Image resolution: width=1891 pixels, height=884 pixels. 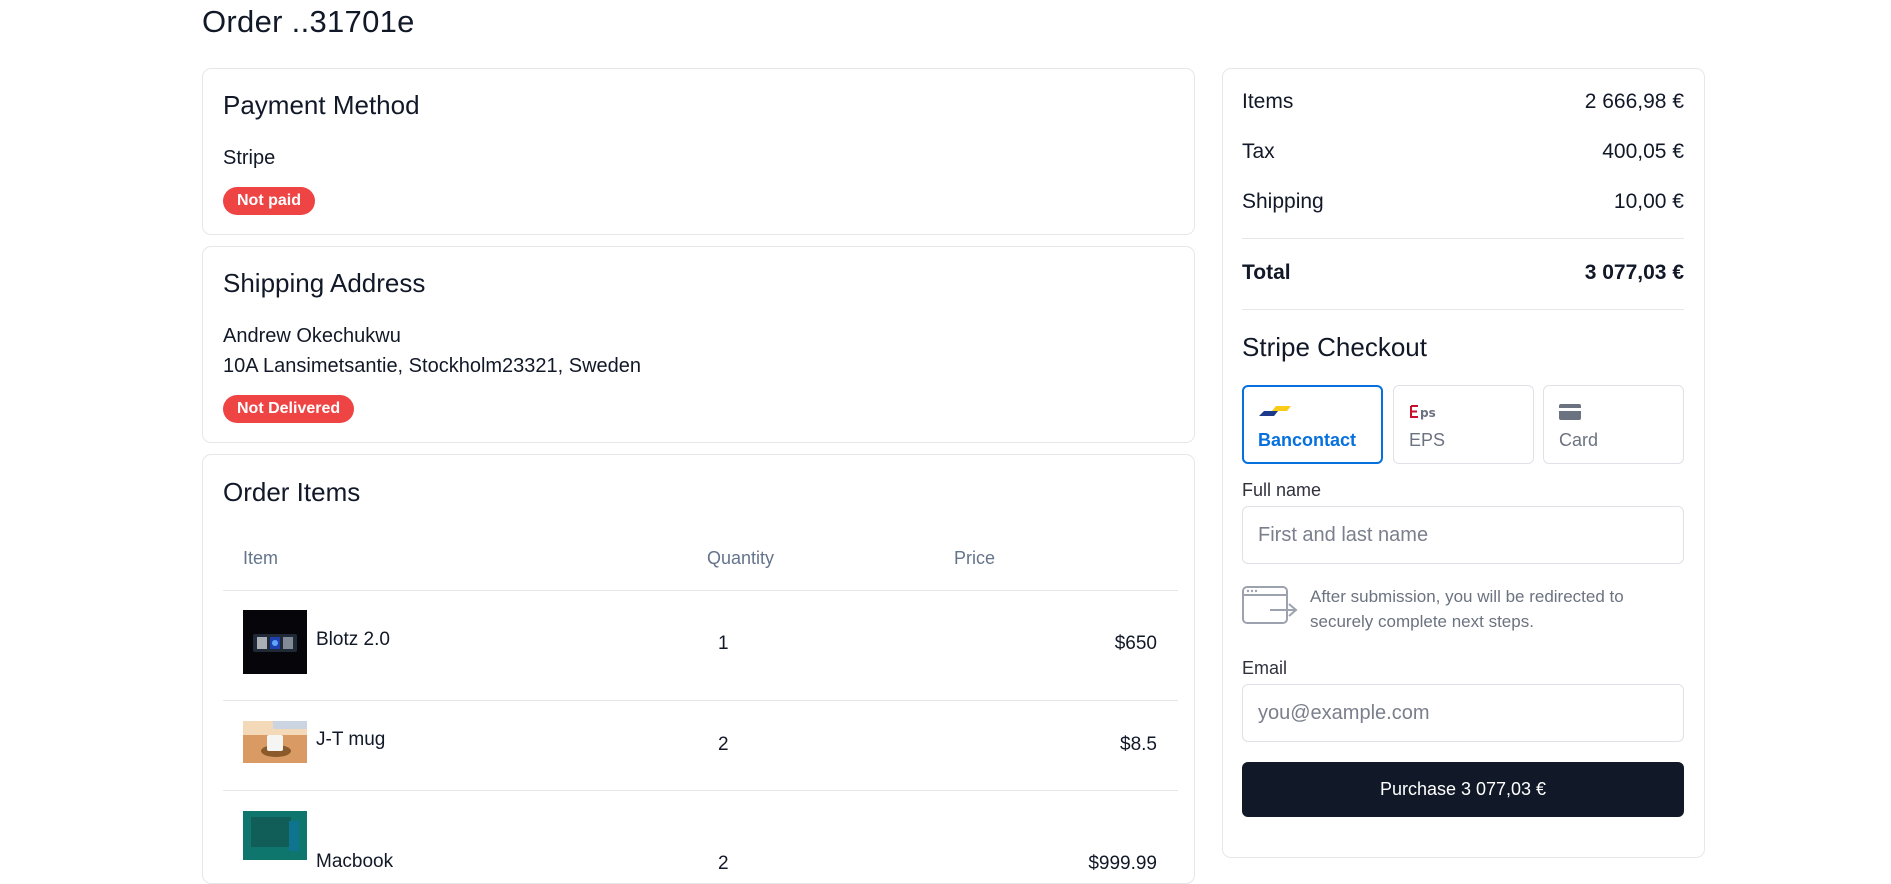 I want to click on delivery-status-badge: Not Delivered, so click(x=289, y=409).